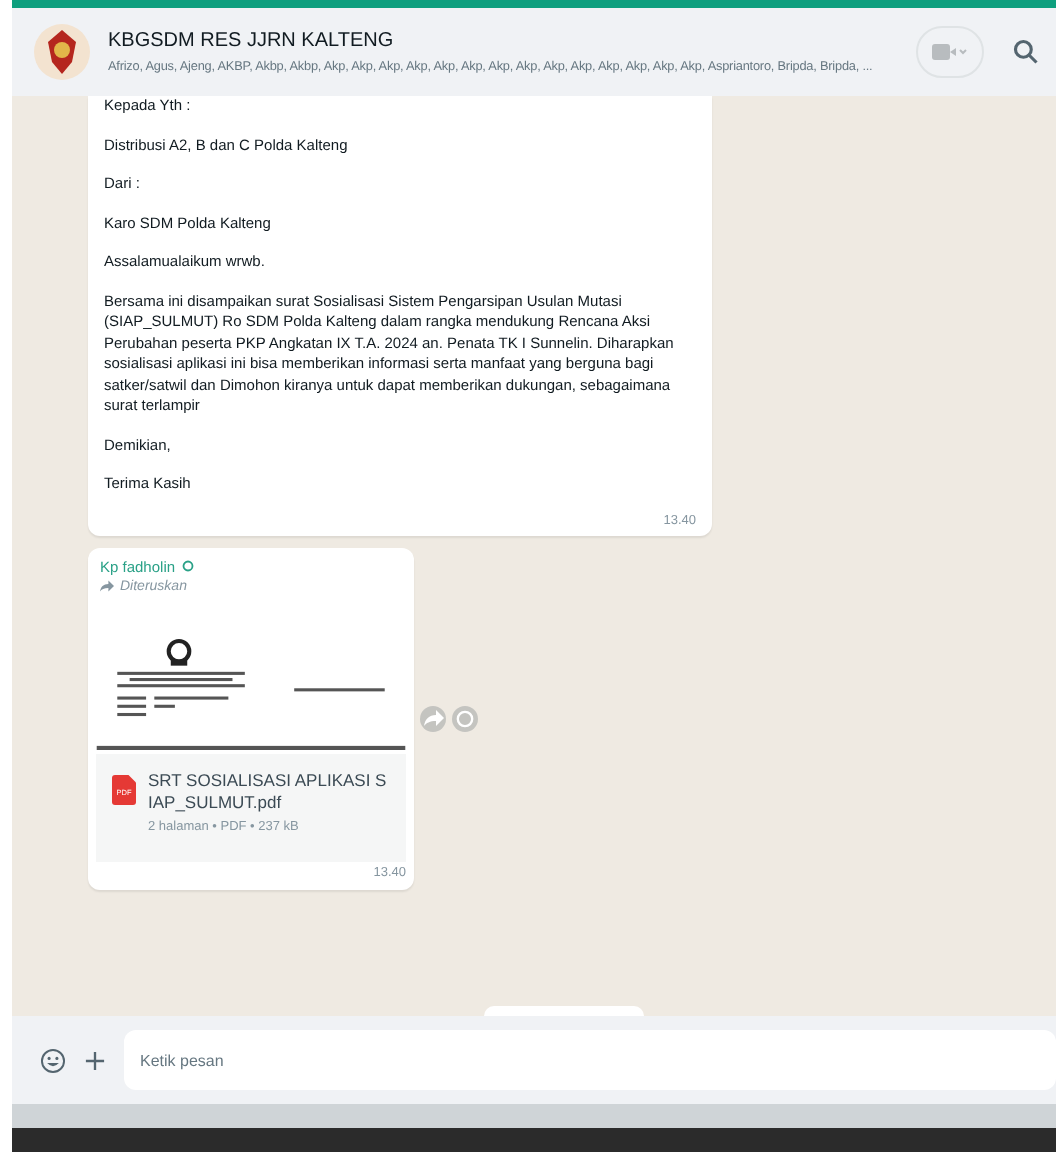 Image resolution: width=1056 pixels, height=1152 pixels. Describe the element at coordinates (252, 41) in the screenshot. I see `group-name: KBGSDM RES JJRN KALTENG` at that location.